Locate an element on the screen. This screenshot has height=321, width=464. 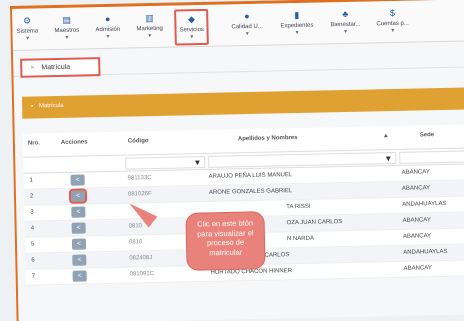
menu-maestros: ▤ Maestros ▼ is located at coordinates (66, 30).